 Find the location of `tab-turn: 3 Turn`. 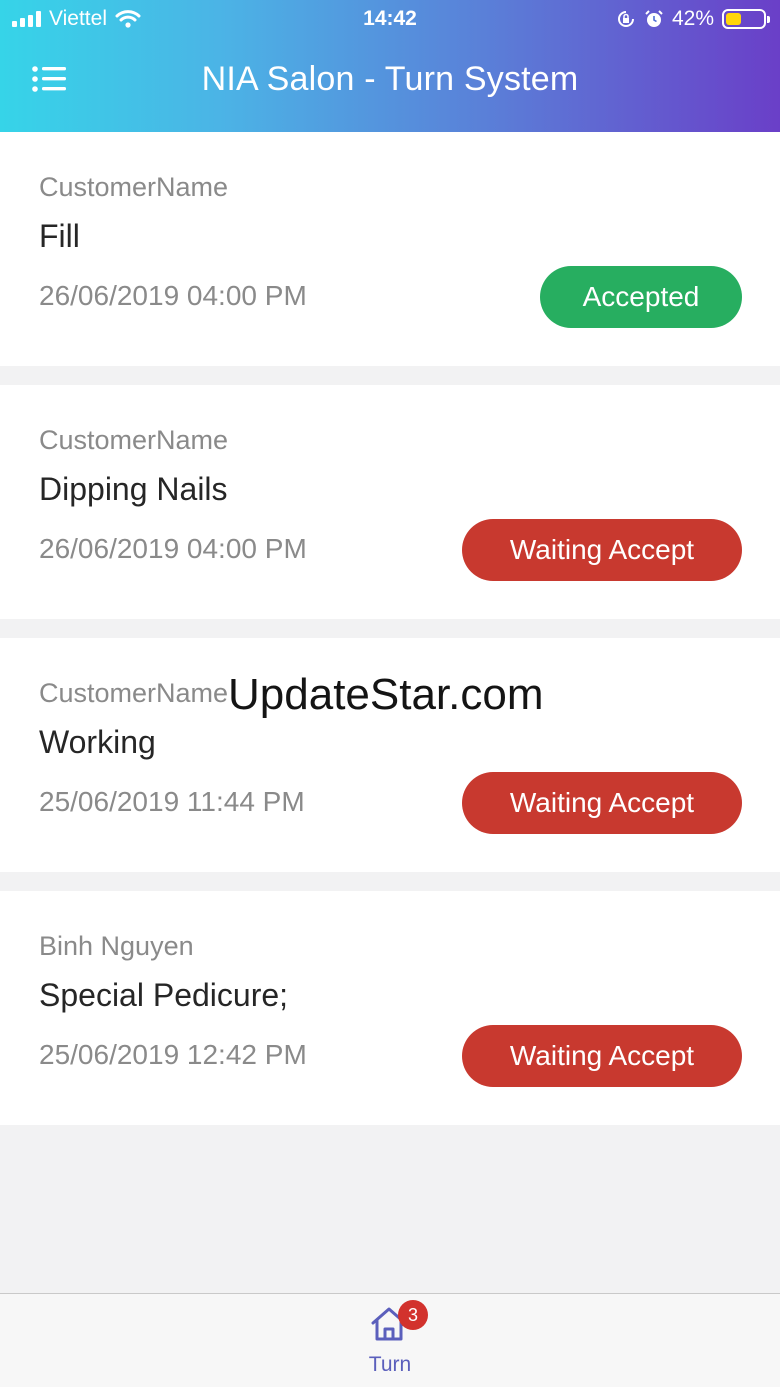

tab-turn: 3 Turn is located at coordinates (390, 1340).